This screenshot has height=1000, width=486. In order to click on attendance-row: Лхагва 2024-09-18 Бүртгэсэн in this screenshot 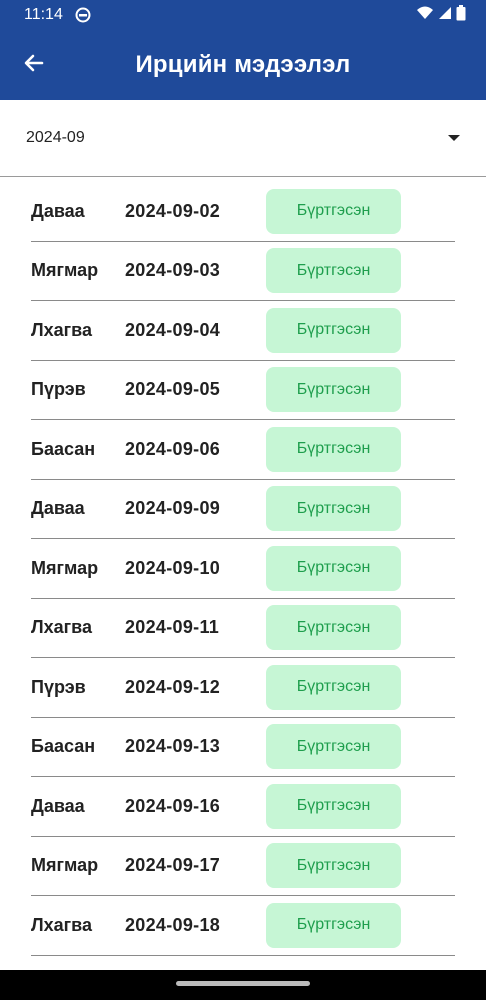, I will do `click(243, 926)`.